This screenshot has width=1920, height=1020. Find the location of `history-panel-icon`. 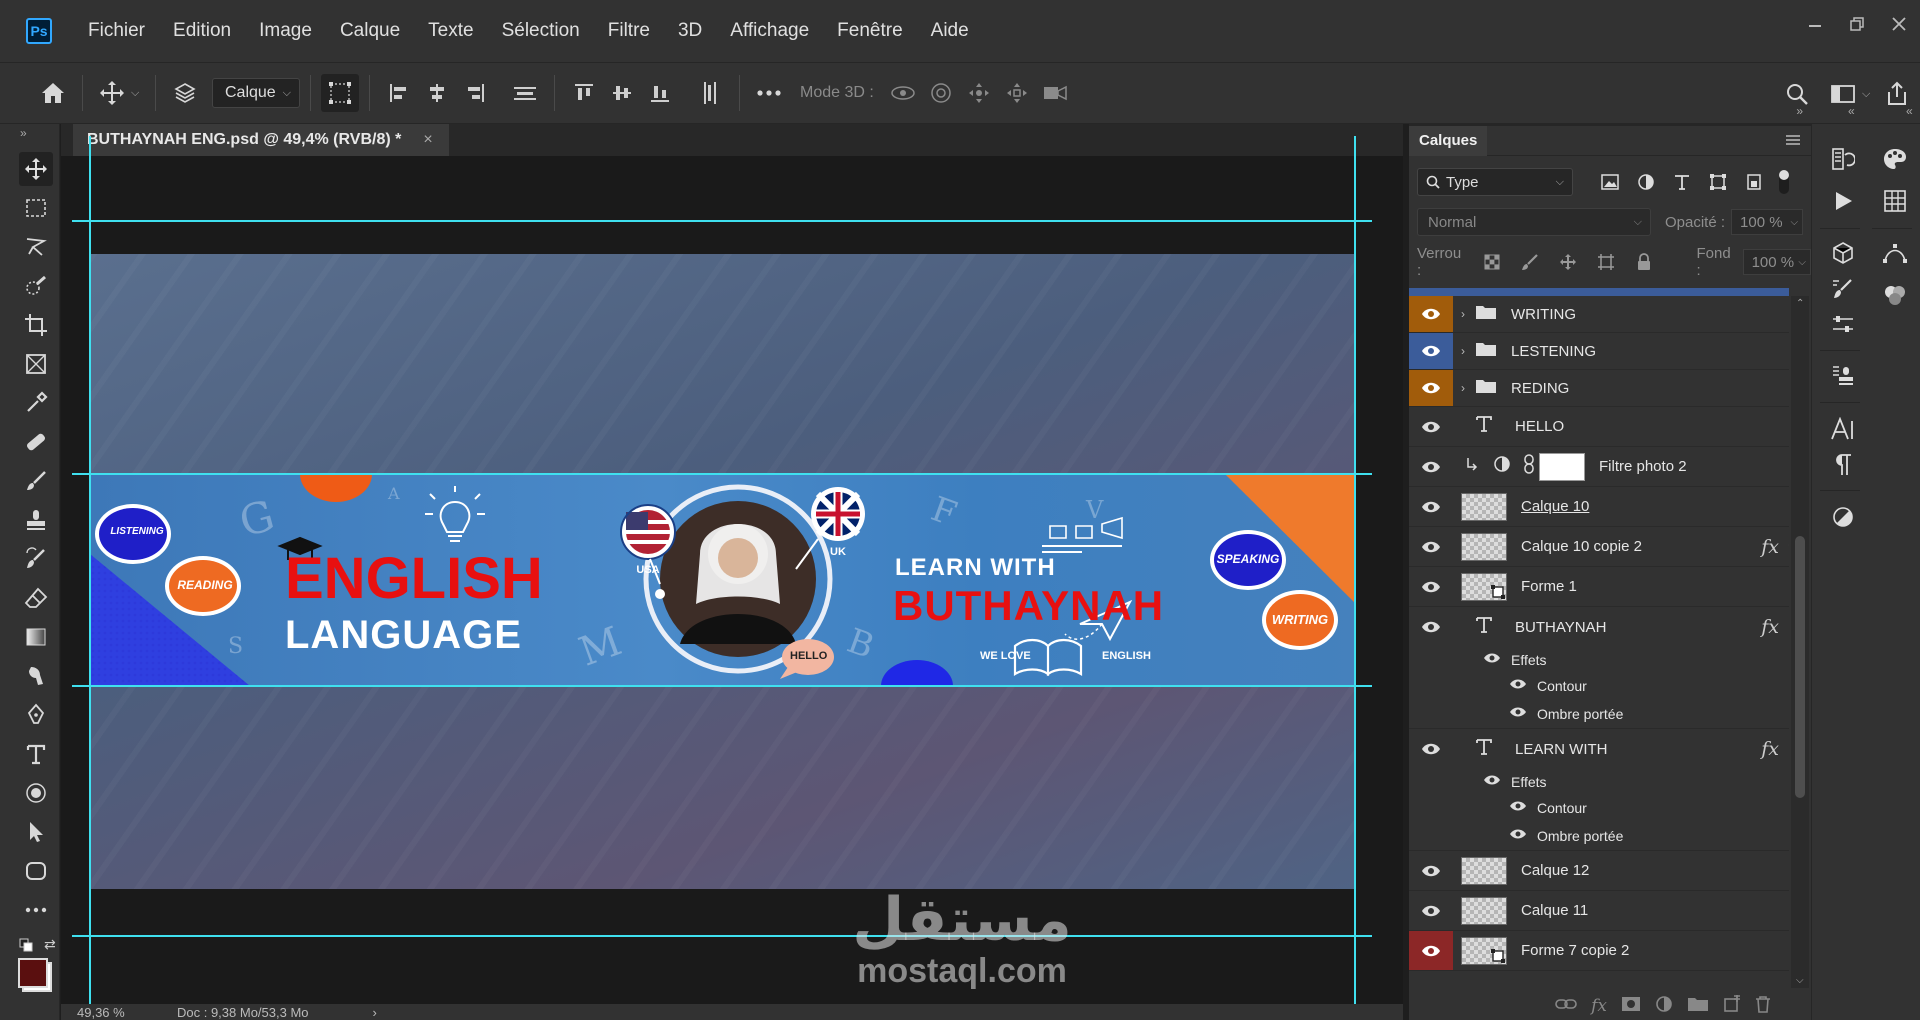

history-panel-icon is located at coordinates (1843, 159).